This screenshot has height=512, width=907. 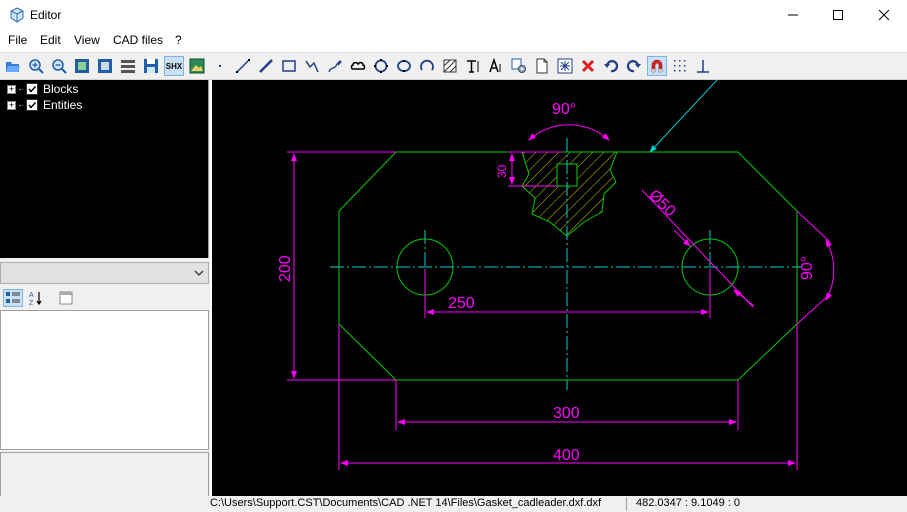 What do you see at coordinates (82, 66) in the screenshot?
I see `zoom-extents-button` at bounding box center [82, 66].